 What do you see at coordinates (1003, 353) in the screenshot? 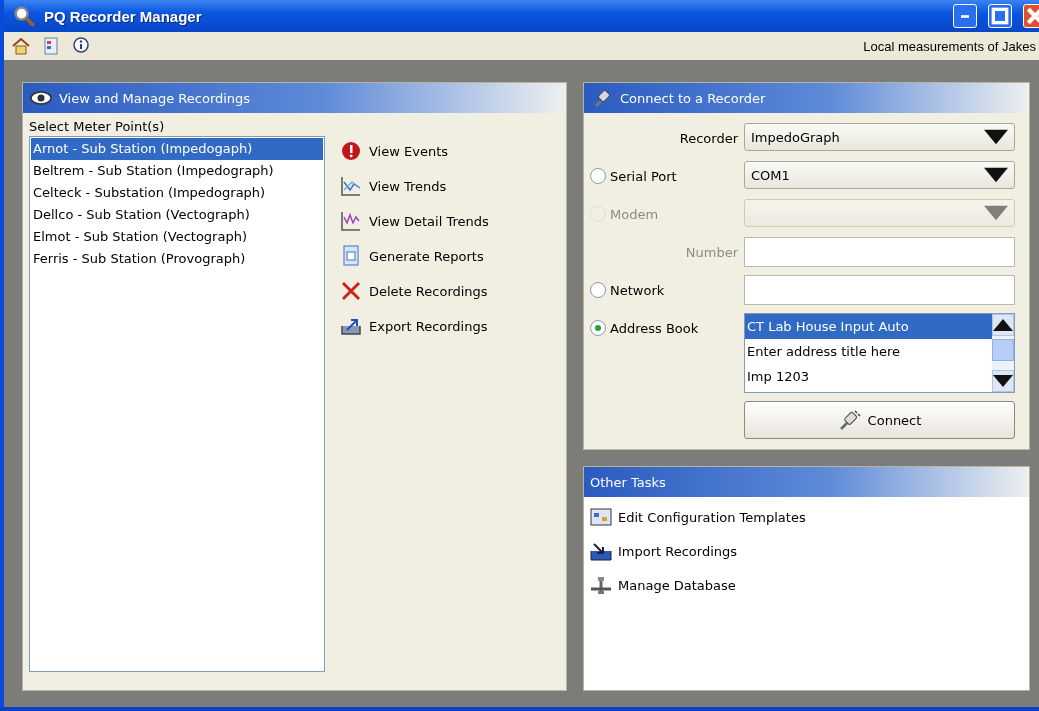
I see `scrollbar` at bounding box center [1003, 353].